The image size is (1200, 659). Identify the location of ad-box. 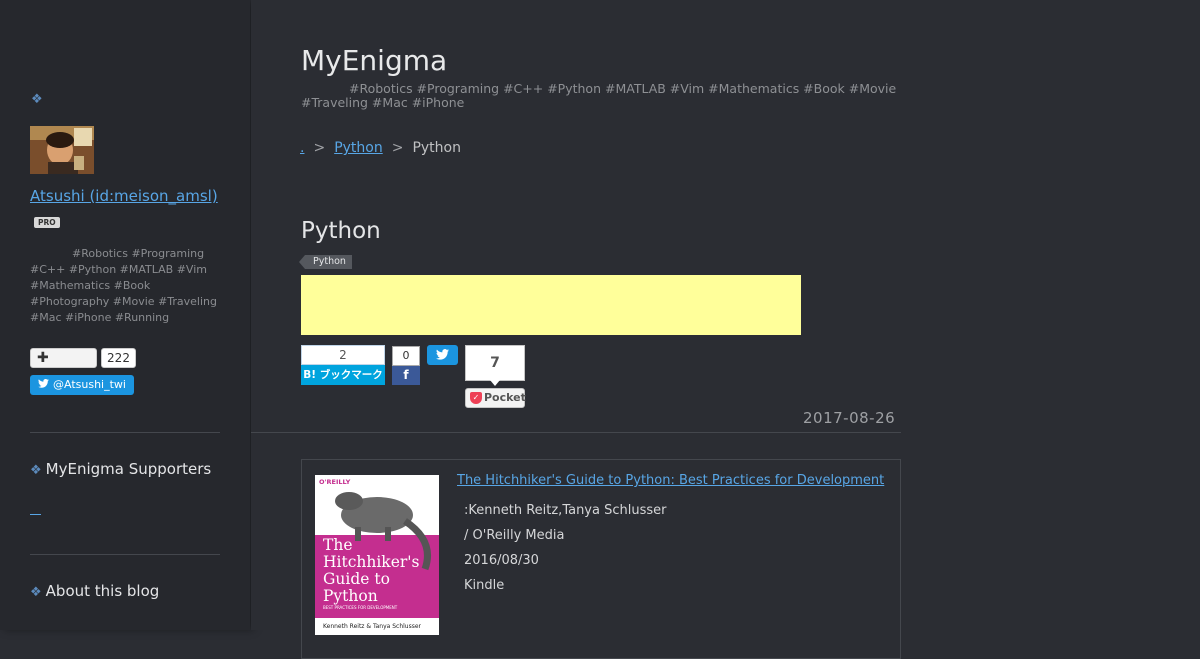
(551, 305).